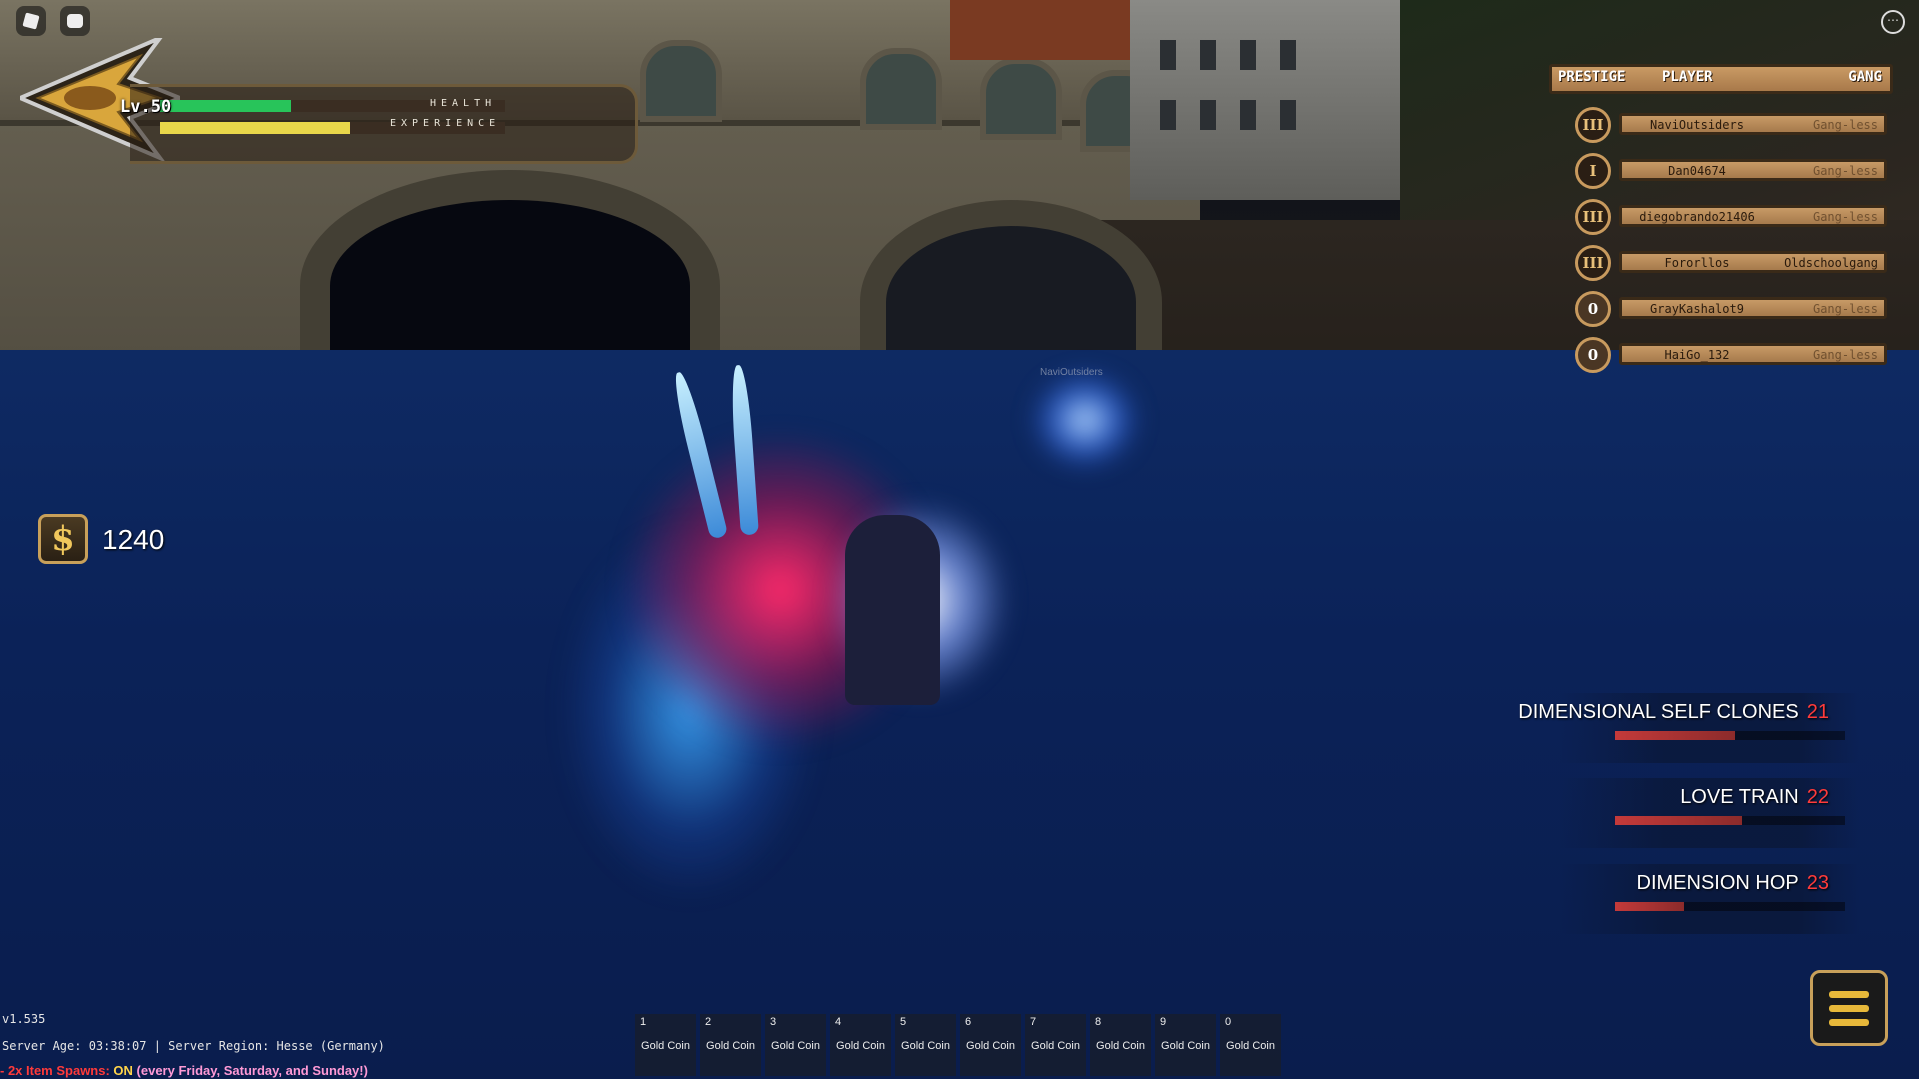 Image resolution: width=1919 pixels, height=1079 pixels. Describe the element at coordinates (903, 1022) in the screenshot. I see `slot-key: 5` at that location.